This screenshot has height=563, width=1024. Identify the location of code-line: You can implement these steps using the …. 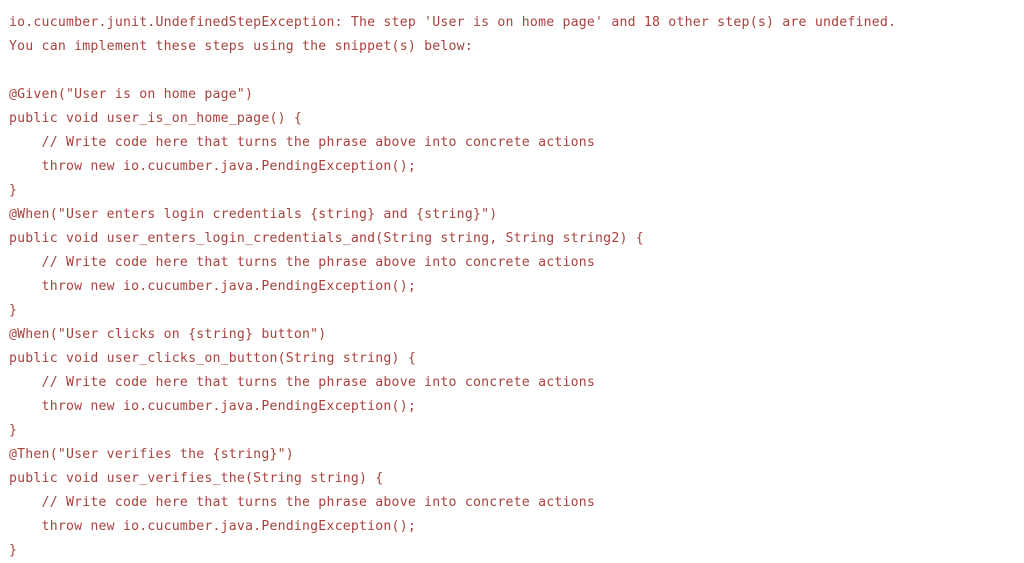
(241, 46).